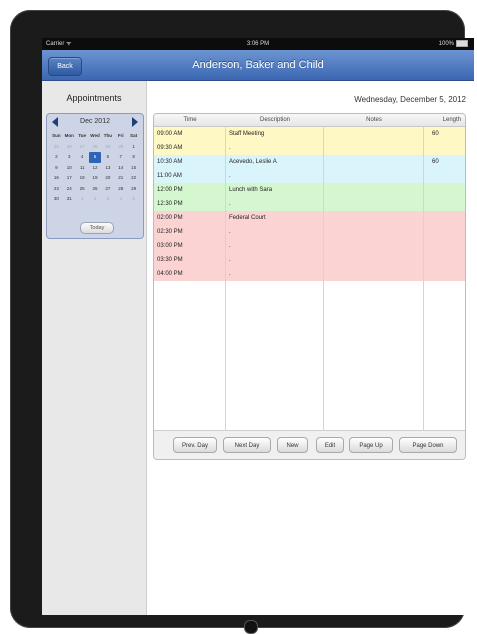  I want to click on calendar-day: 17, so click(69, 178).